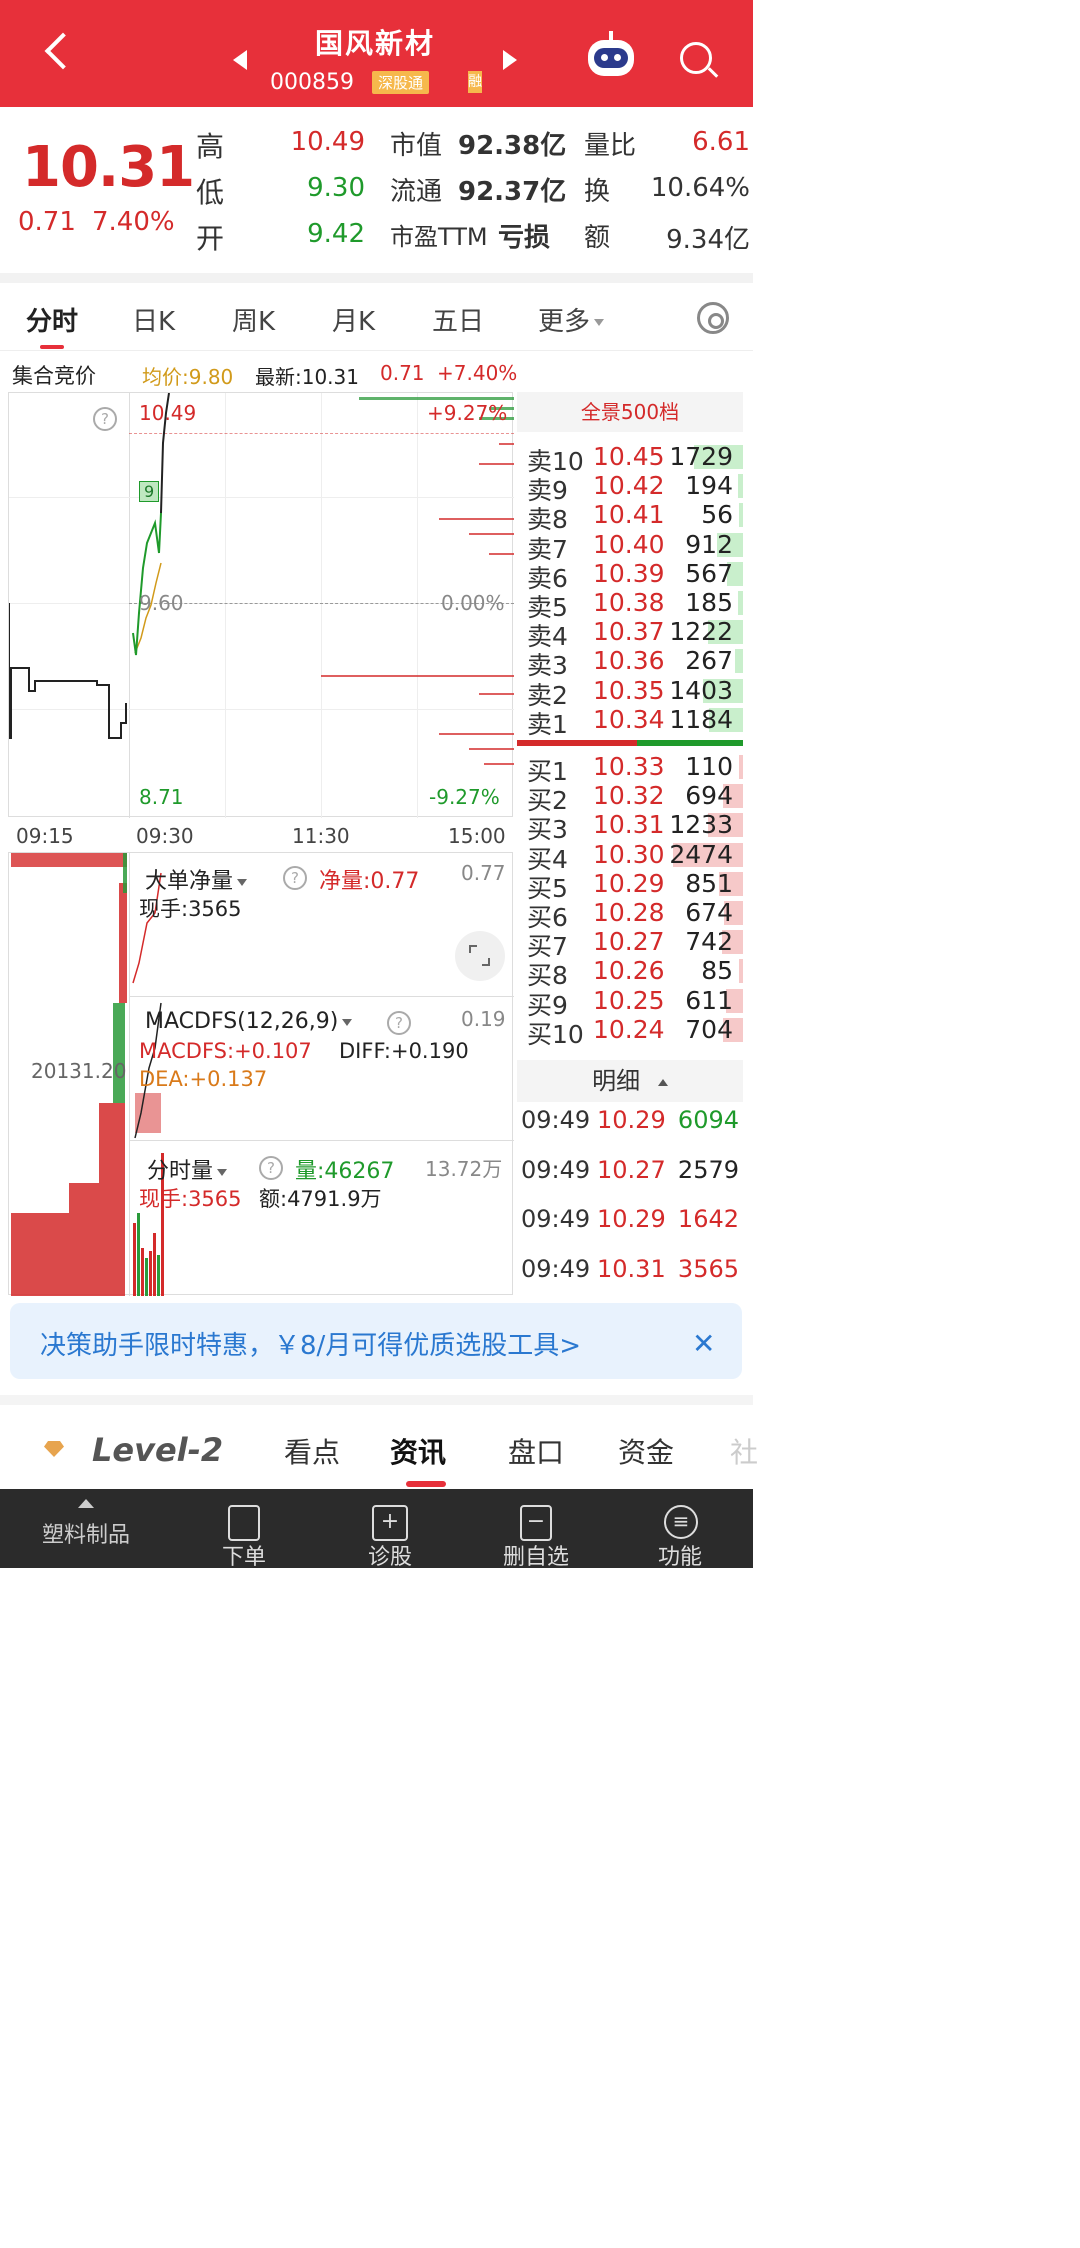 The height and width of the screenshot is (2248, 1080). I want to click on tab-highlights: 看点, so click(312, 1451).